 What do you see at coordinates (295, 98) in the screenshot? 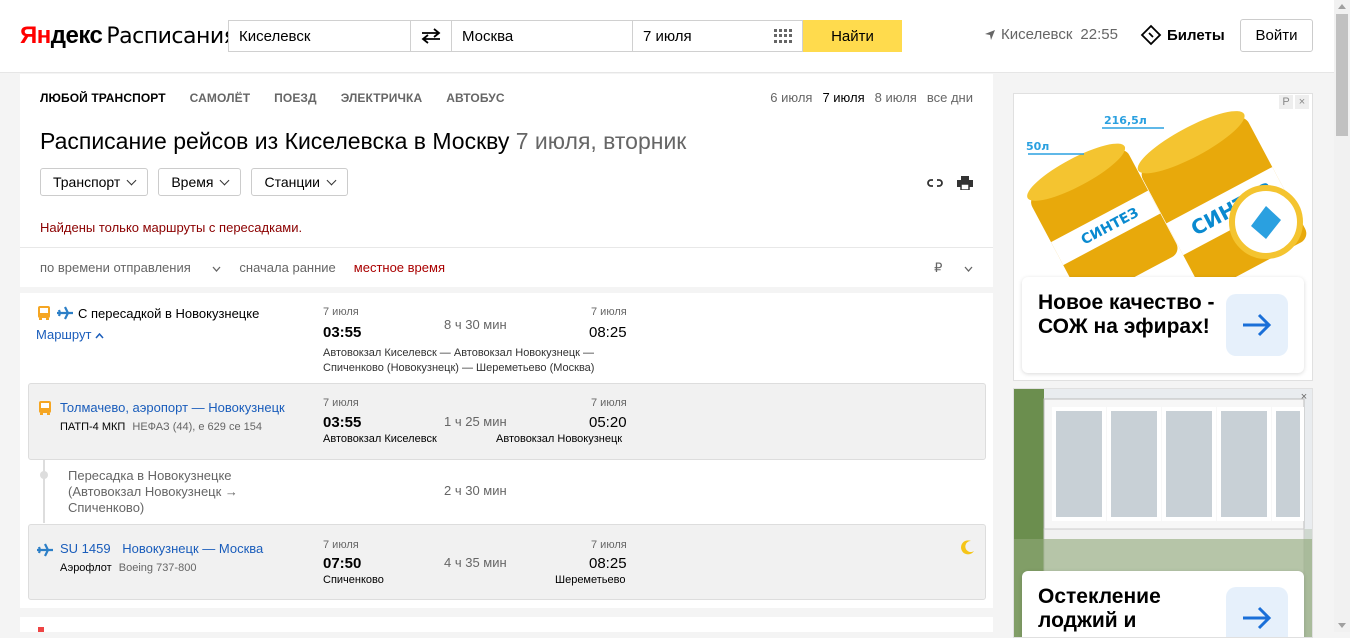
I see `tab-train: ПОЕЗД` at bounding box center [295, 98].